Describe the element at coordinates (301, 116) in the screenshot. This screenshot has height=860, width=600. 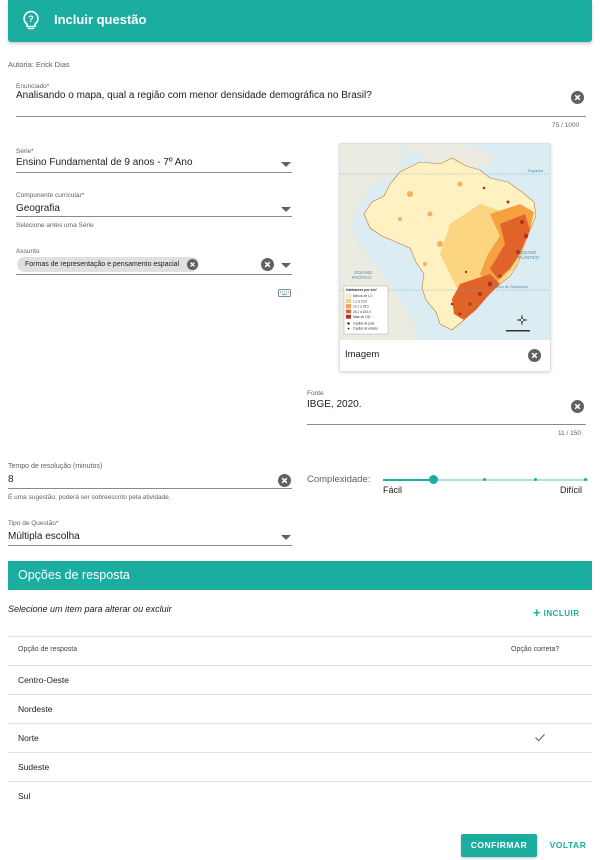
I see `statement-underline` at that location.